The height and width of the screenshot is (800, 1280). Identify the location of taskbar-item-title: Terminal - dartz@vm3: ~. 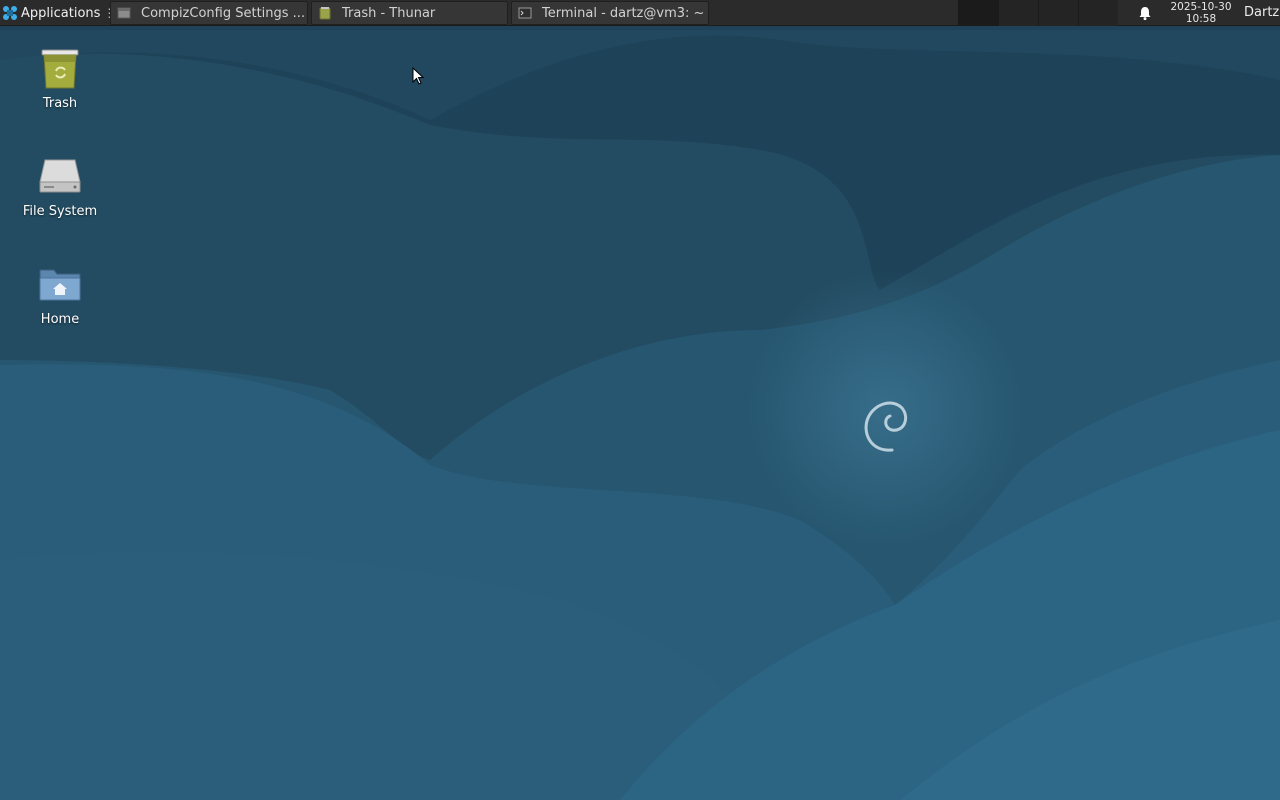
(623, 13).